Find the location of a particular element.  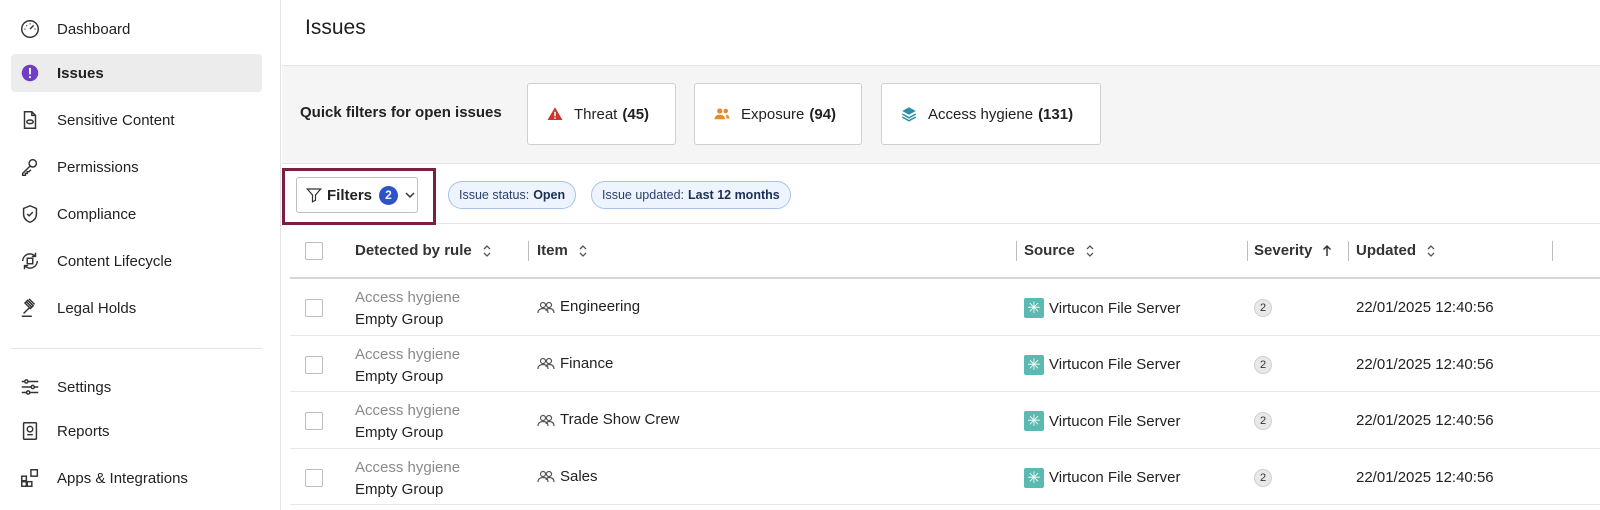

item-cell: Trade Show Crew is located at coordinates (608, 419).